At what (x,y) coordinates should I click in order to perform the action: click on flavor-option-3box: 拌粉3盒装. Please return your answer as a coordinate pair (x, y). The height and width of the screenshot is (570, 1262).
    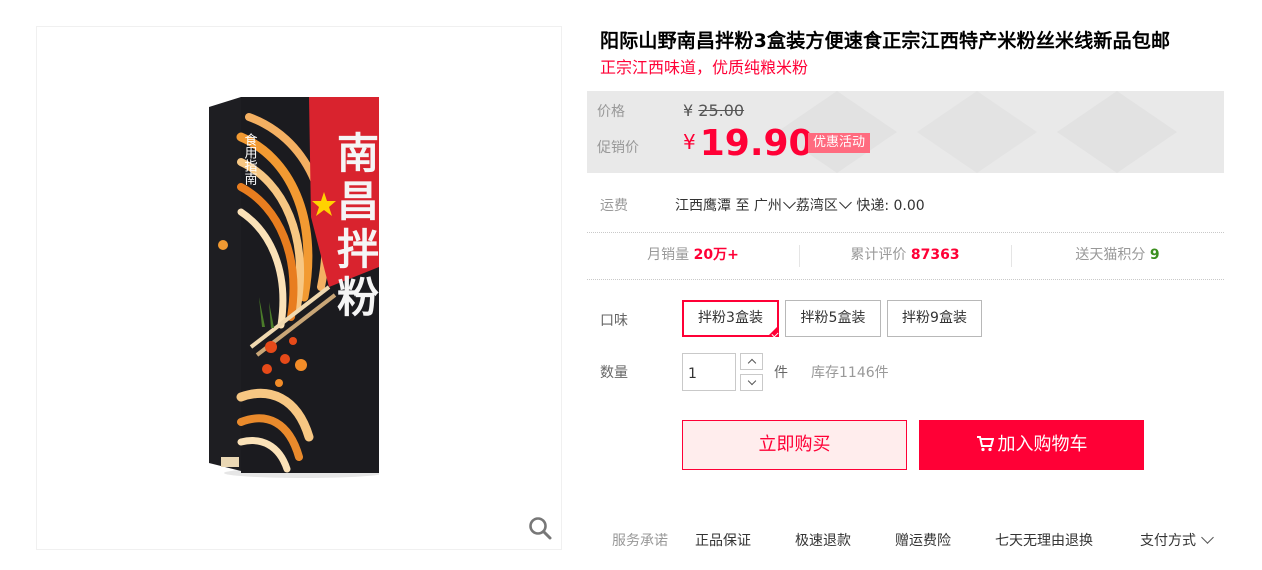
    Looking at the image, I should click on (730, 318).